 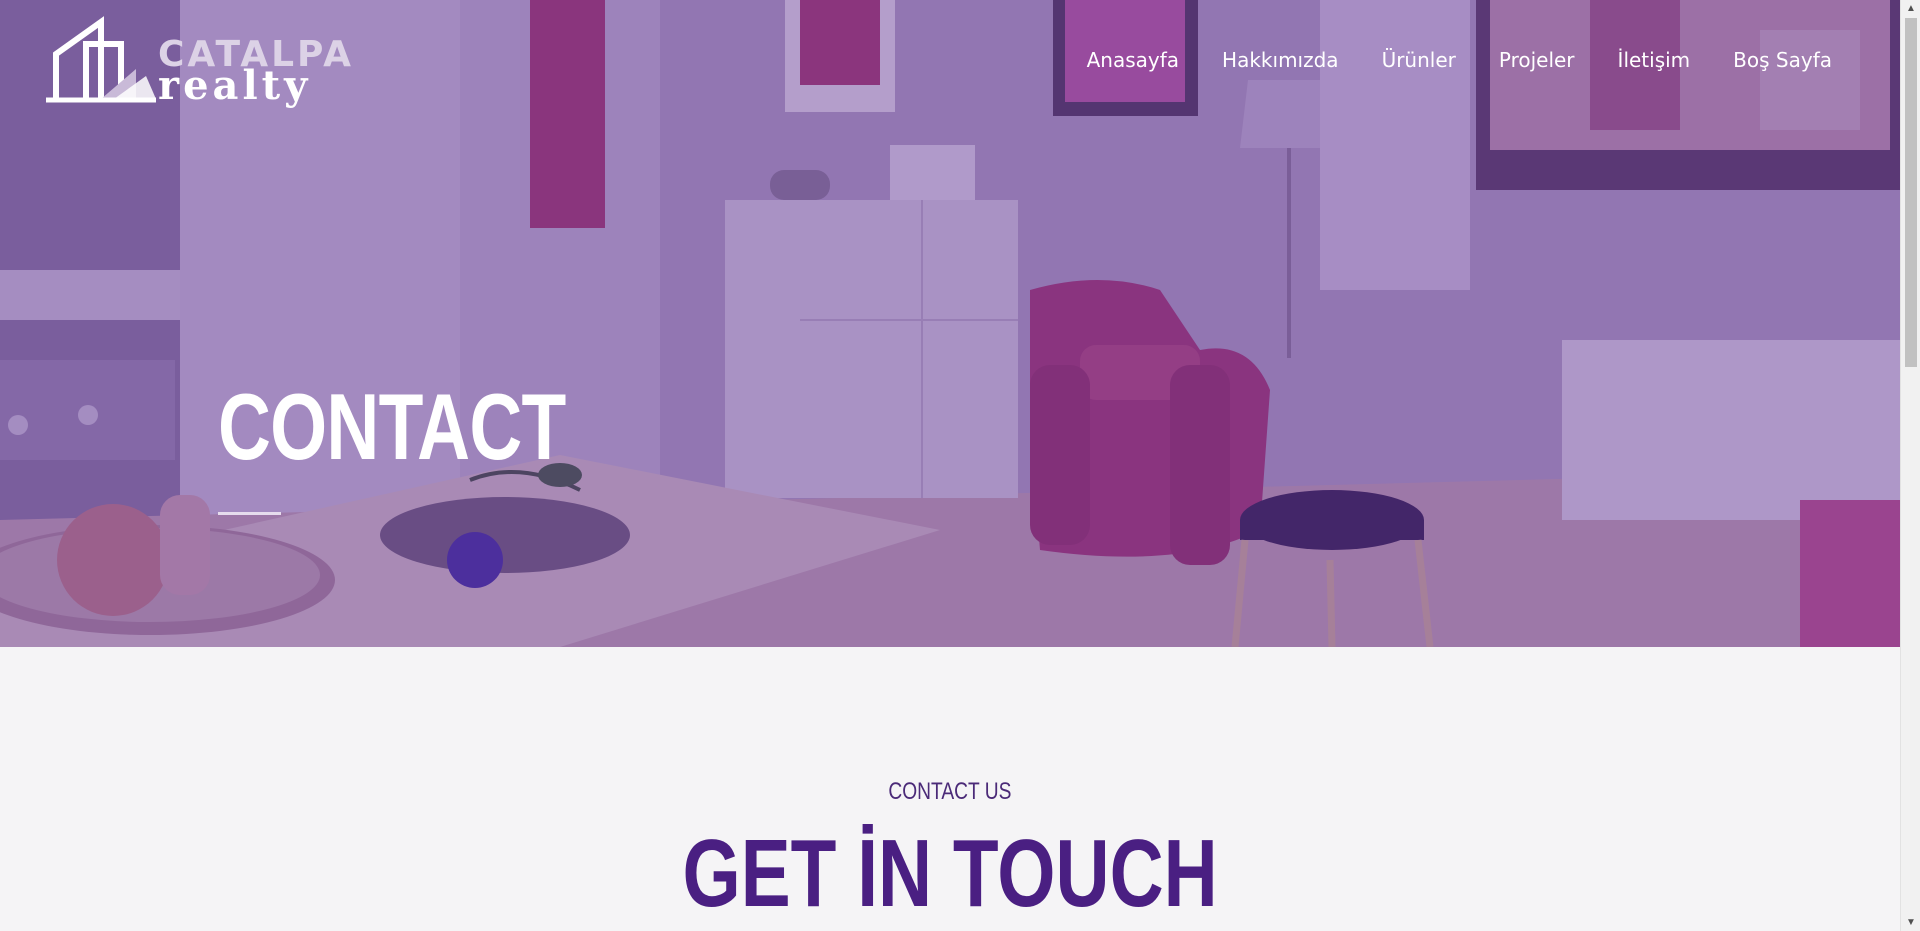 I want to click on site-logo: CATALPA realty, so click(x=198, y=62).